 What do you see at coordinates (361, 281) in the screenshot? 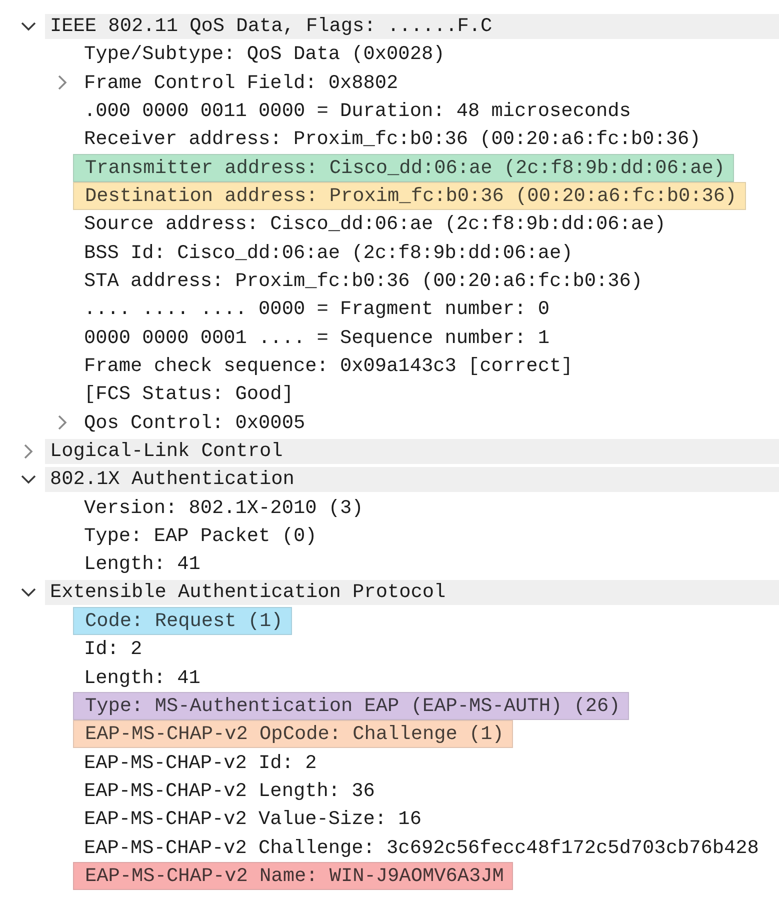
I see `field-row: STA address: Proxim_fc:b0:36 (00:20:a6:fc:b0:36)` at bounding box center [361, 281].